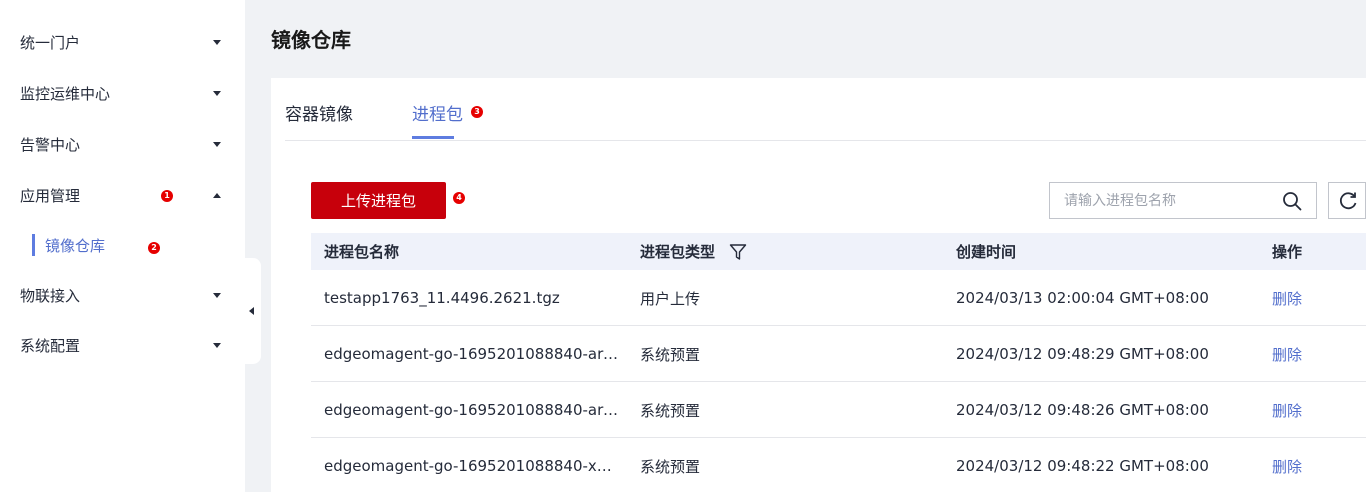 This screenshot has height=492, width=1366. What do you see at coordinates (1292, 201) in the screenshot?
I see `search-icon` at bounding box center [1292, 201].